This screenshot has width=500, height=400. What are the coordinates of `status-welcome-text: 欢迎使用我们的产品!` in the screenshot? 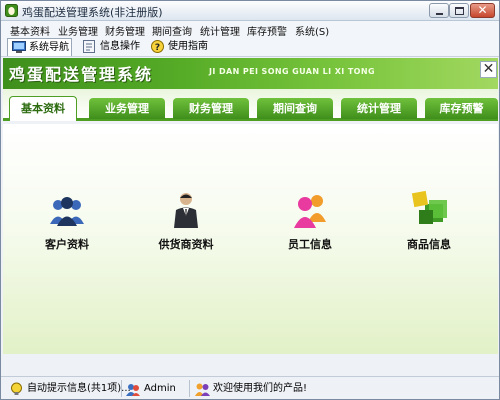 It's located at (260, 388).